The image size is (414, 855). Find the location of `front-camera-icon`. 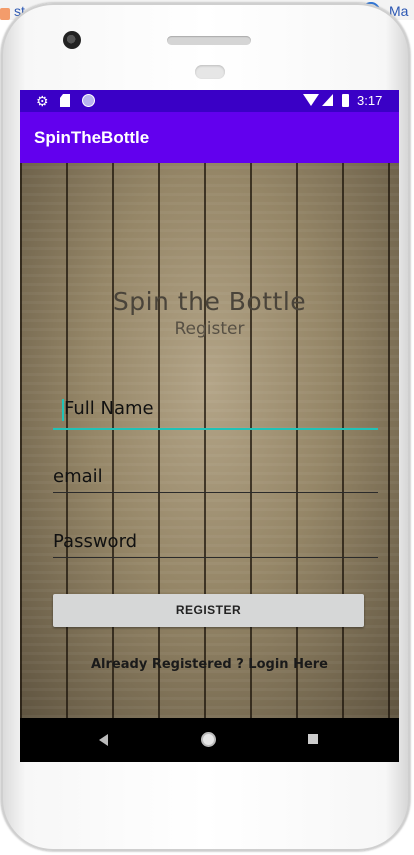

front-camera-icon is located at coordinates (72, 40).